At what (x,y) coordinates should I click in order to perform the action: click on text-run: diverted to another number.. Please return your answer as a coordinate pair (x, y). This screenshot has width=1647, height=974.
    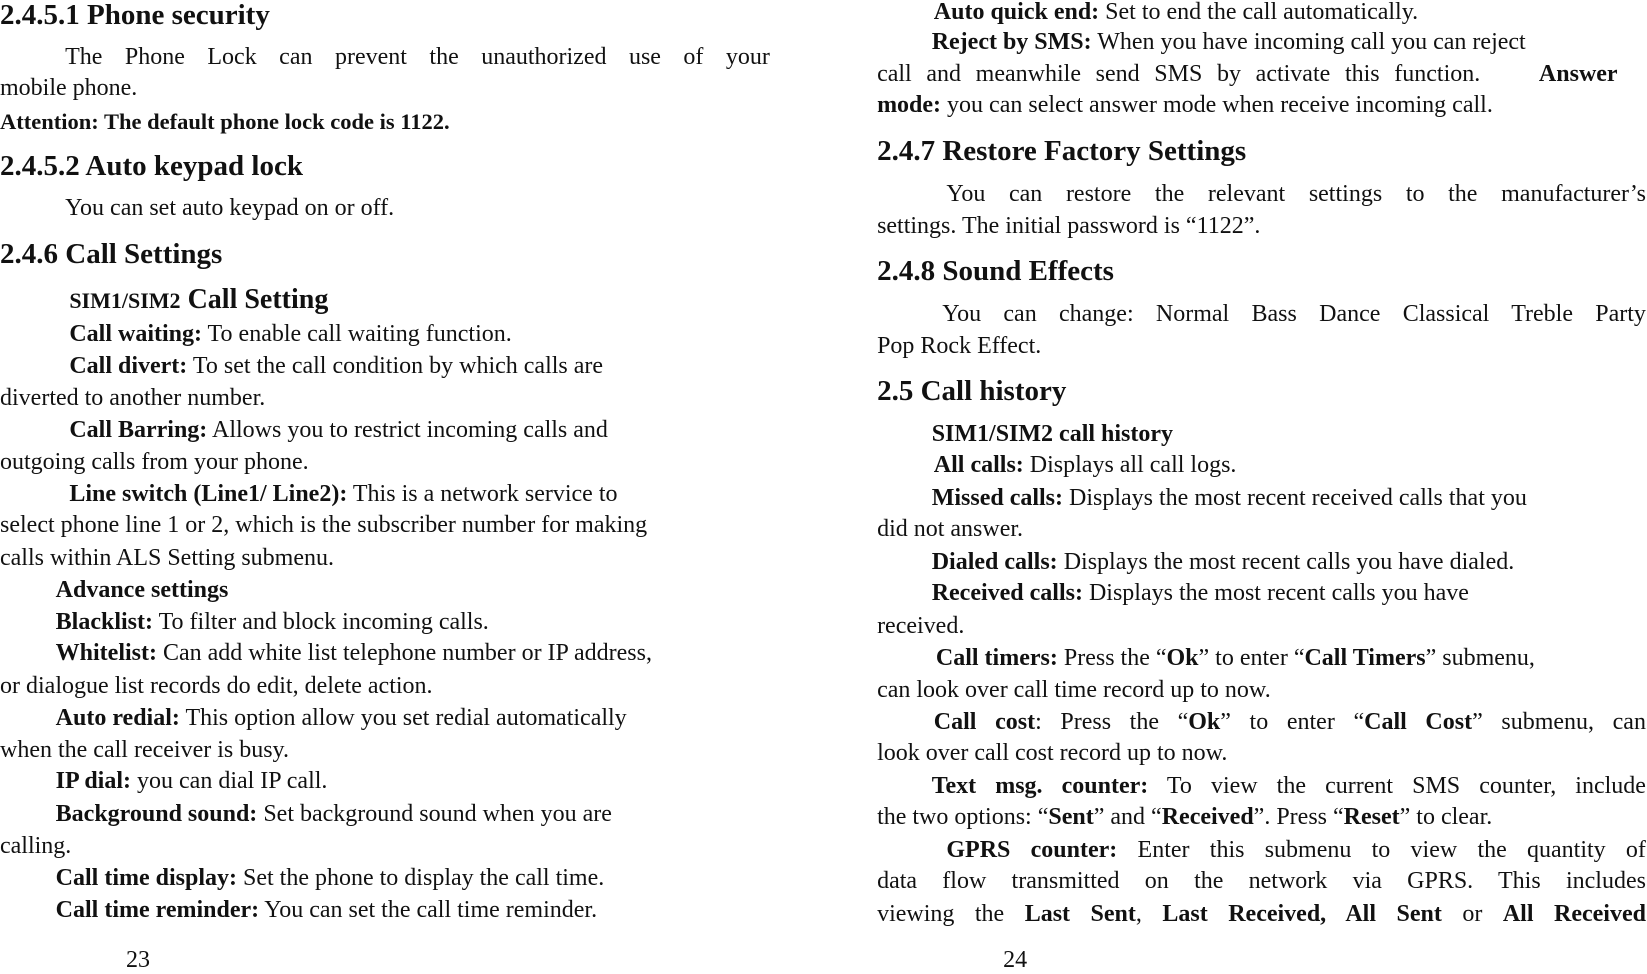
    Looking at the image, I should click on (133, 398).